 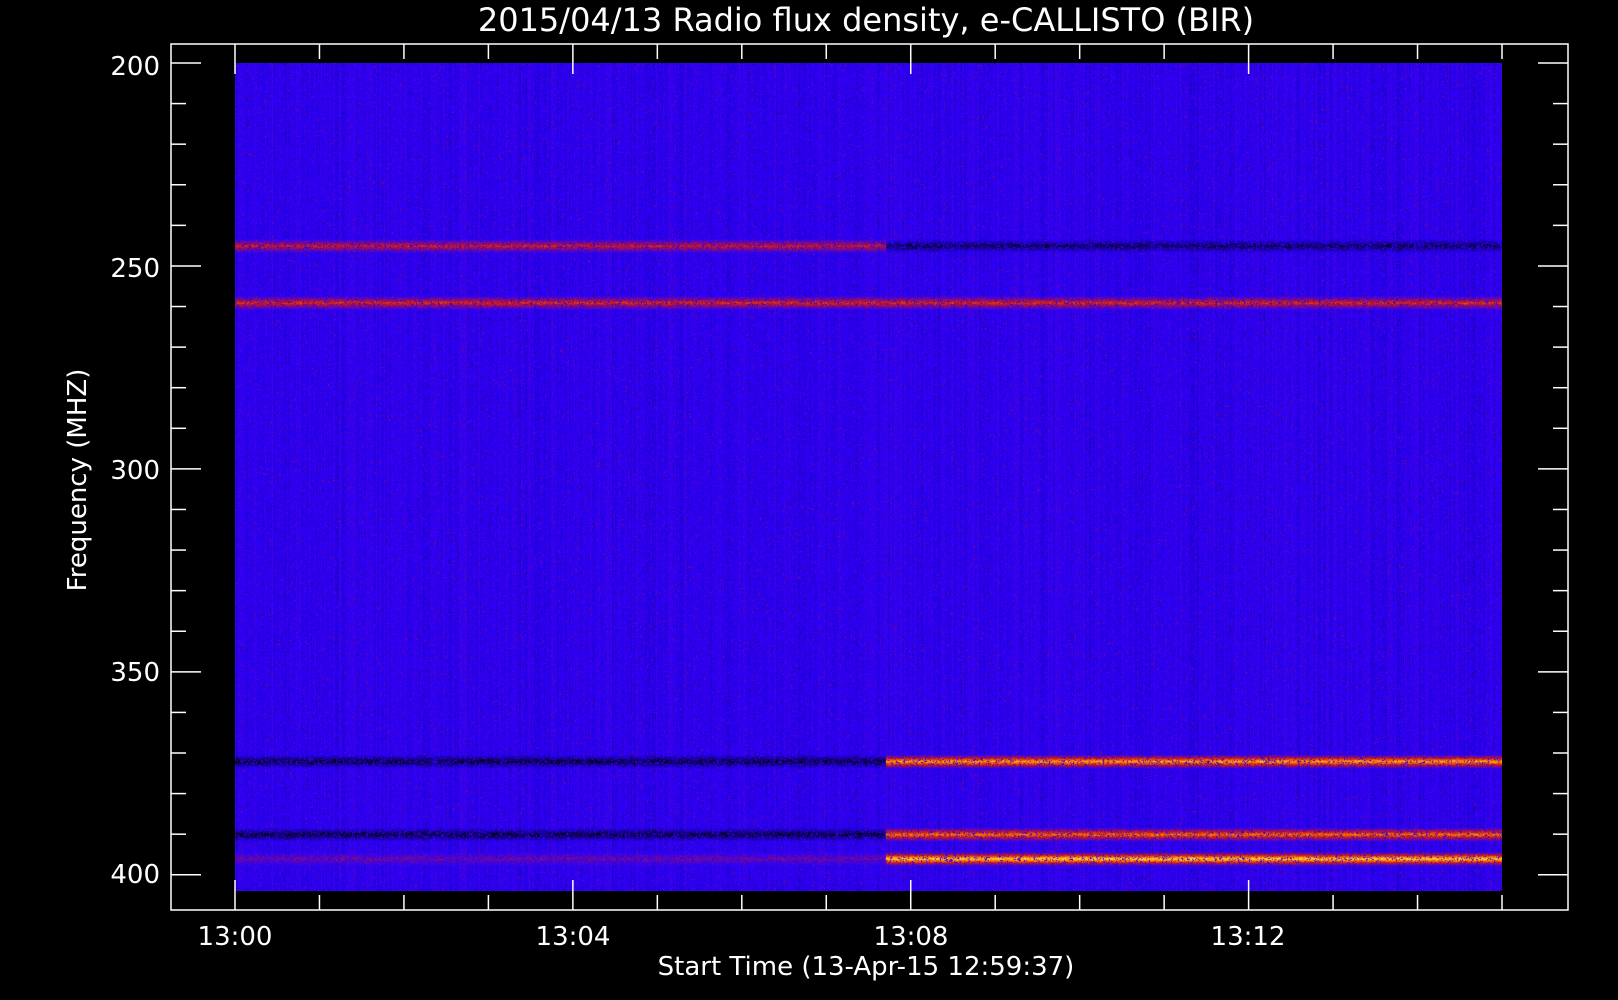 I want to click on y-axis-tick-label-300: 300, so click(x=135, y=471).